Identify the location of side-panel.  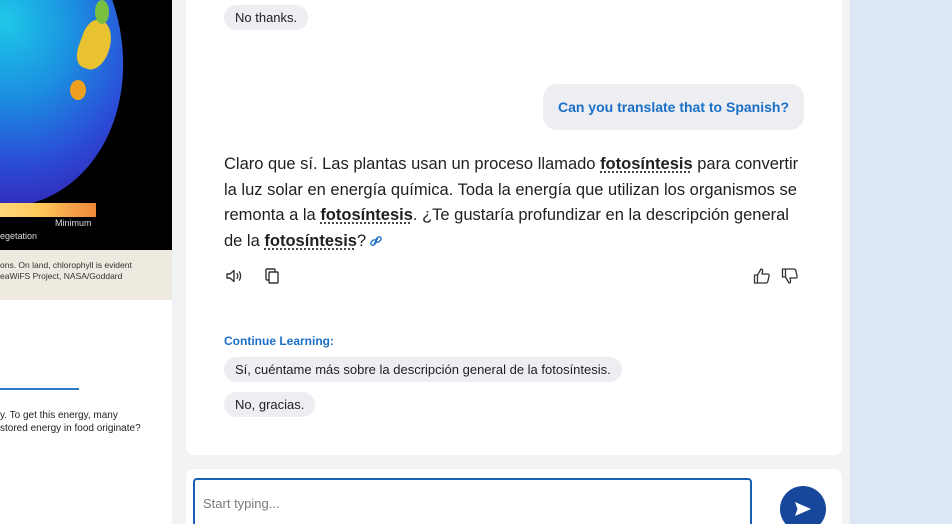
(901, 262).